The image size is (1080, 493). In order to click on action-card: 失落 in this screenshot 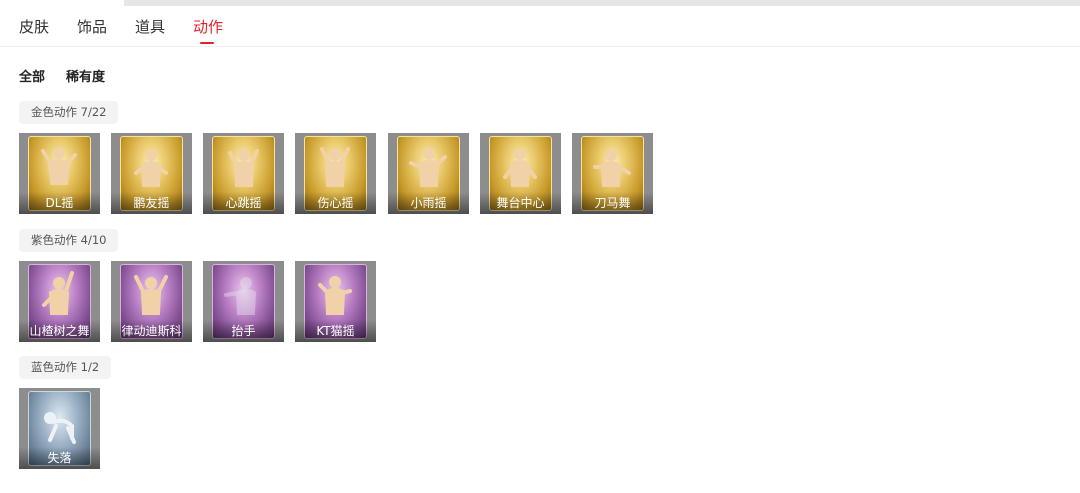, I will do `click(59, 428)`.